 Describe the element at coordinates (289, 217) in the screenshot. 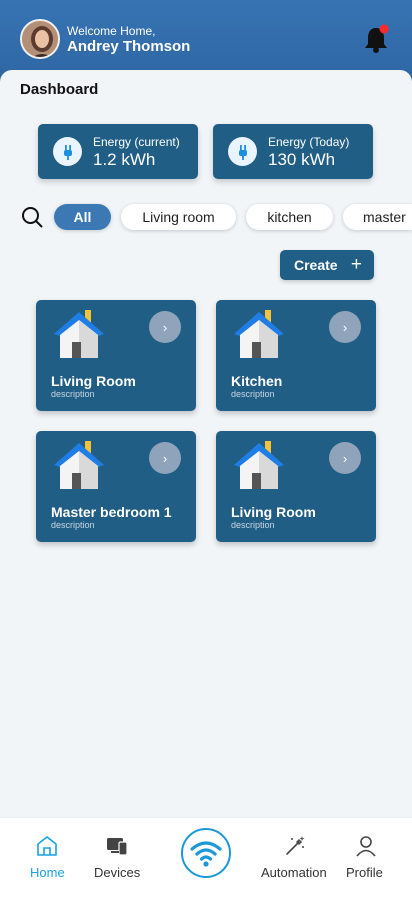

I see `filter-chip-kitchen: kitchen` at that location.